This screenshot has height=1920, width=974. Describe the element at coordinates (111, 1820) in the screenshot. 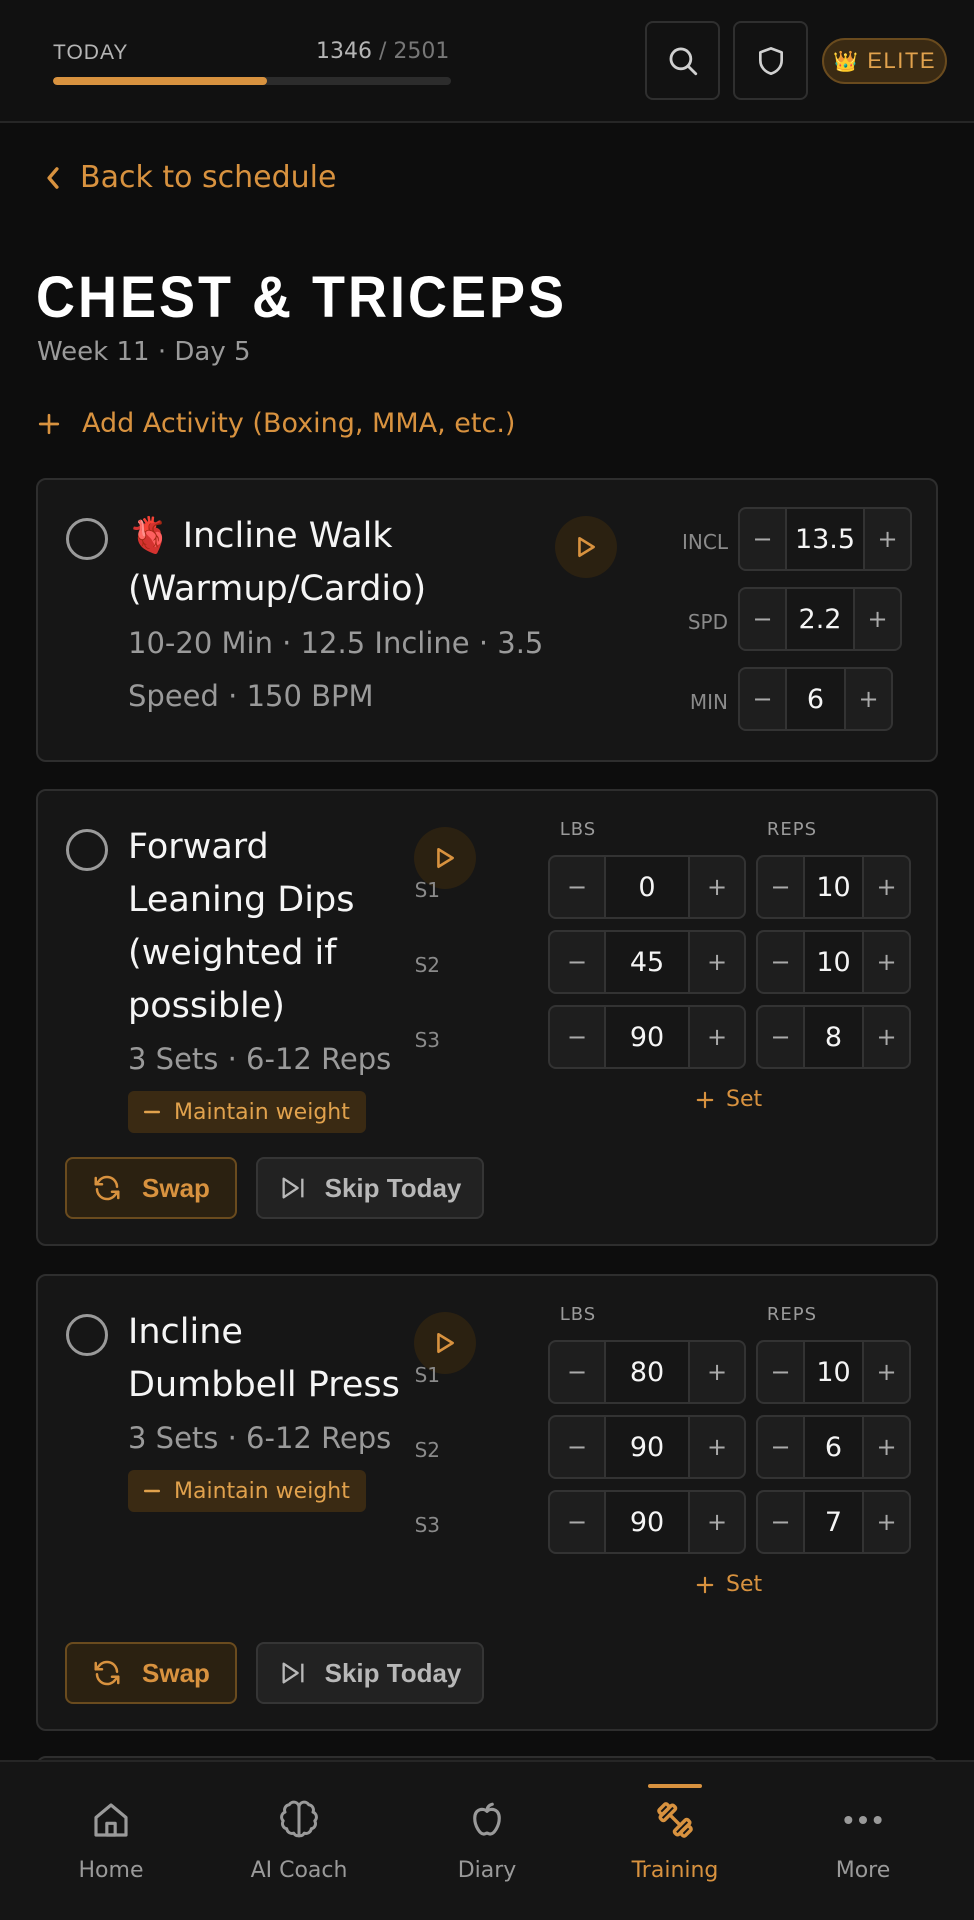

I see `home-icon` at that location.